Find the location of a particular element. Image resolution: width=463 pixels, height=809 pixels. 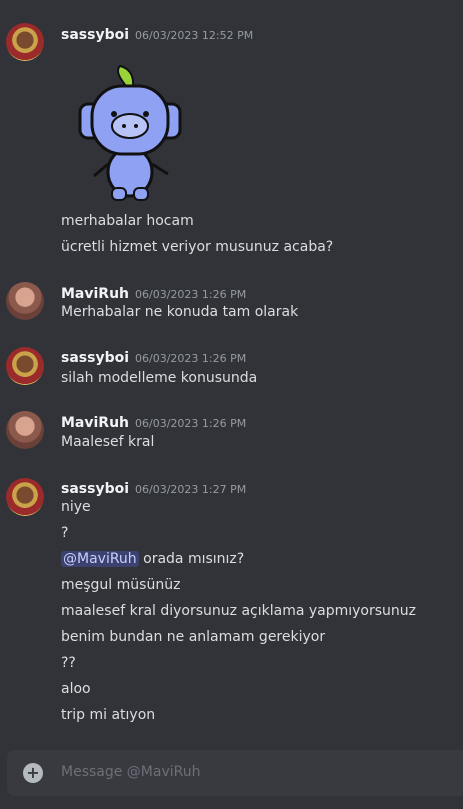

plus-circle-icon: + is located at coordinates (33, 773).